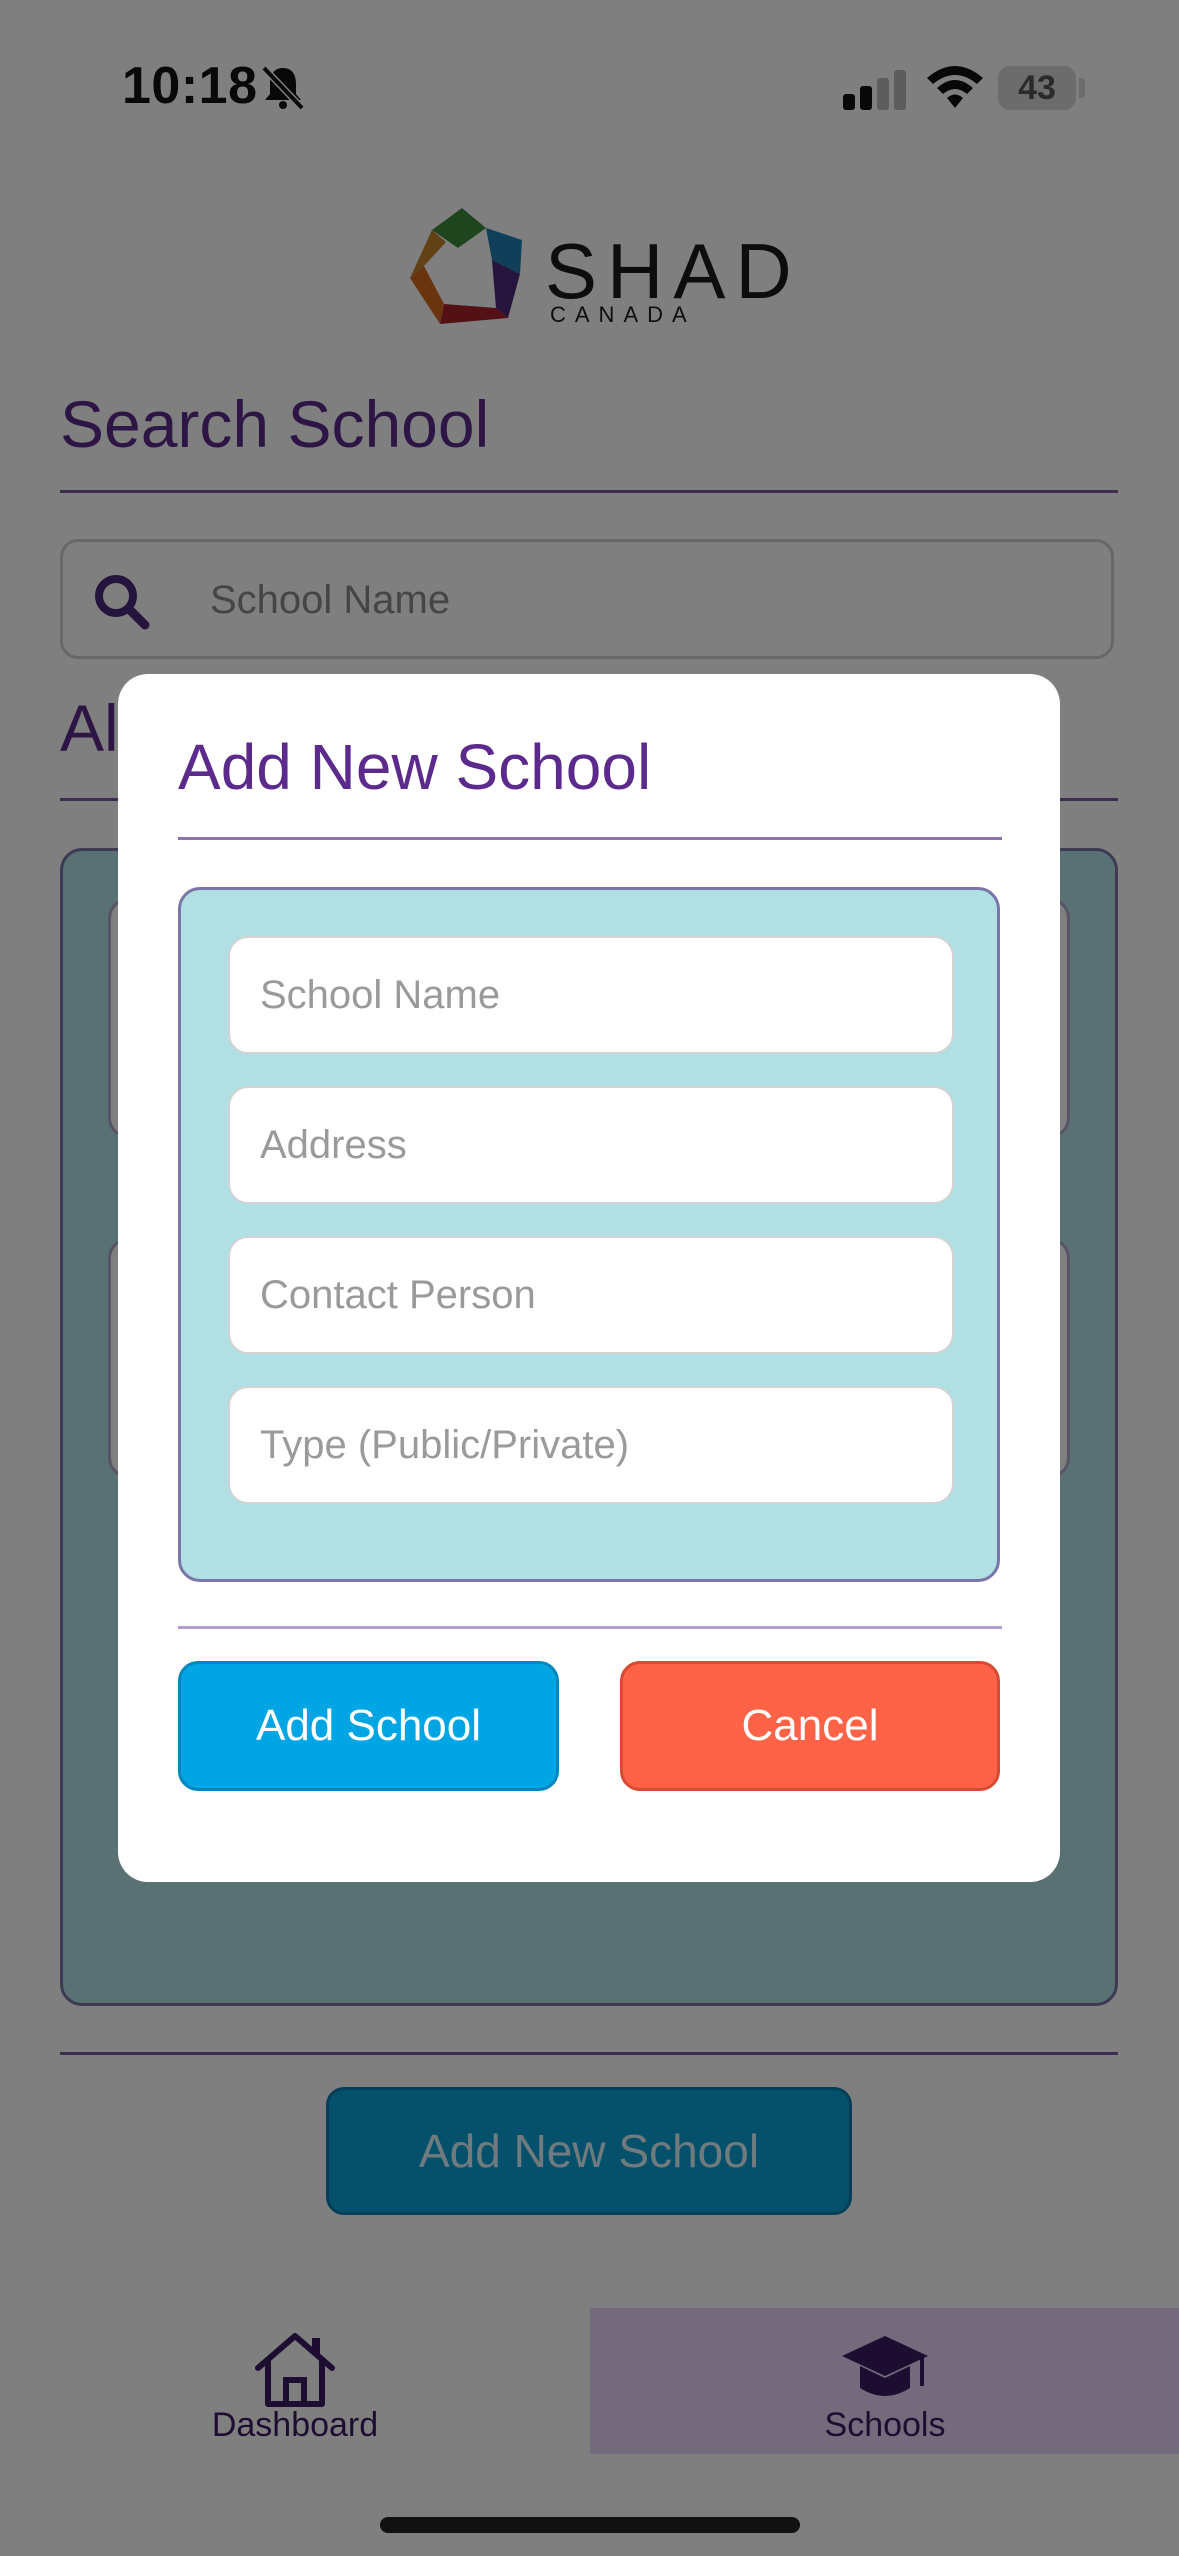  Describe the element at coordinates (591, 1295) in the screenshot. I see `contact-person-field` at that location.